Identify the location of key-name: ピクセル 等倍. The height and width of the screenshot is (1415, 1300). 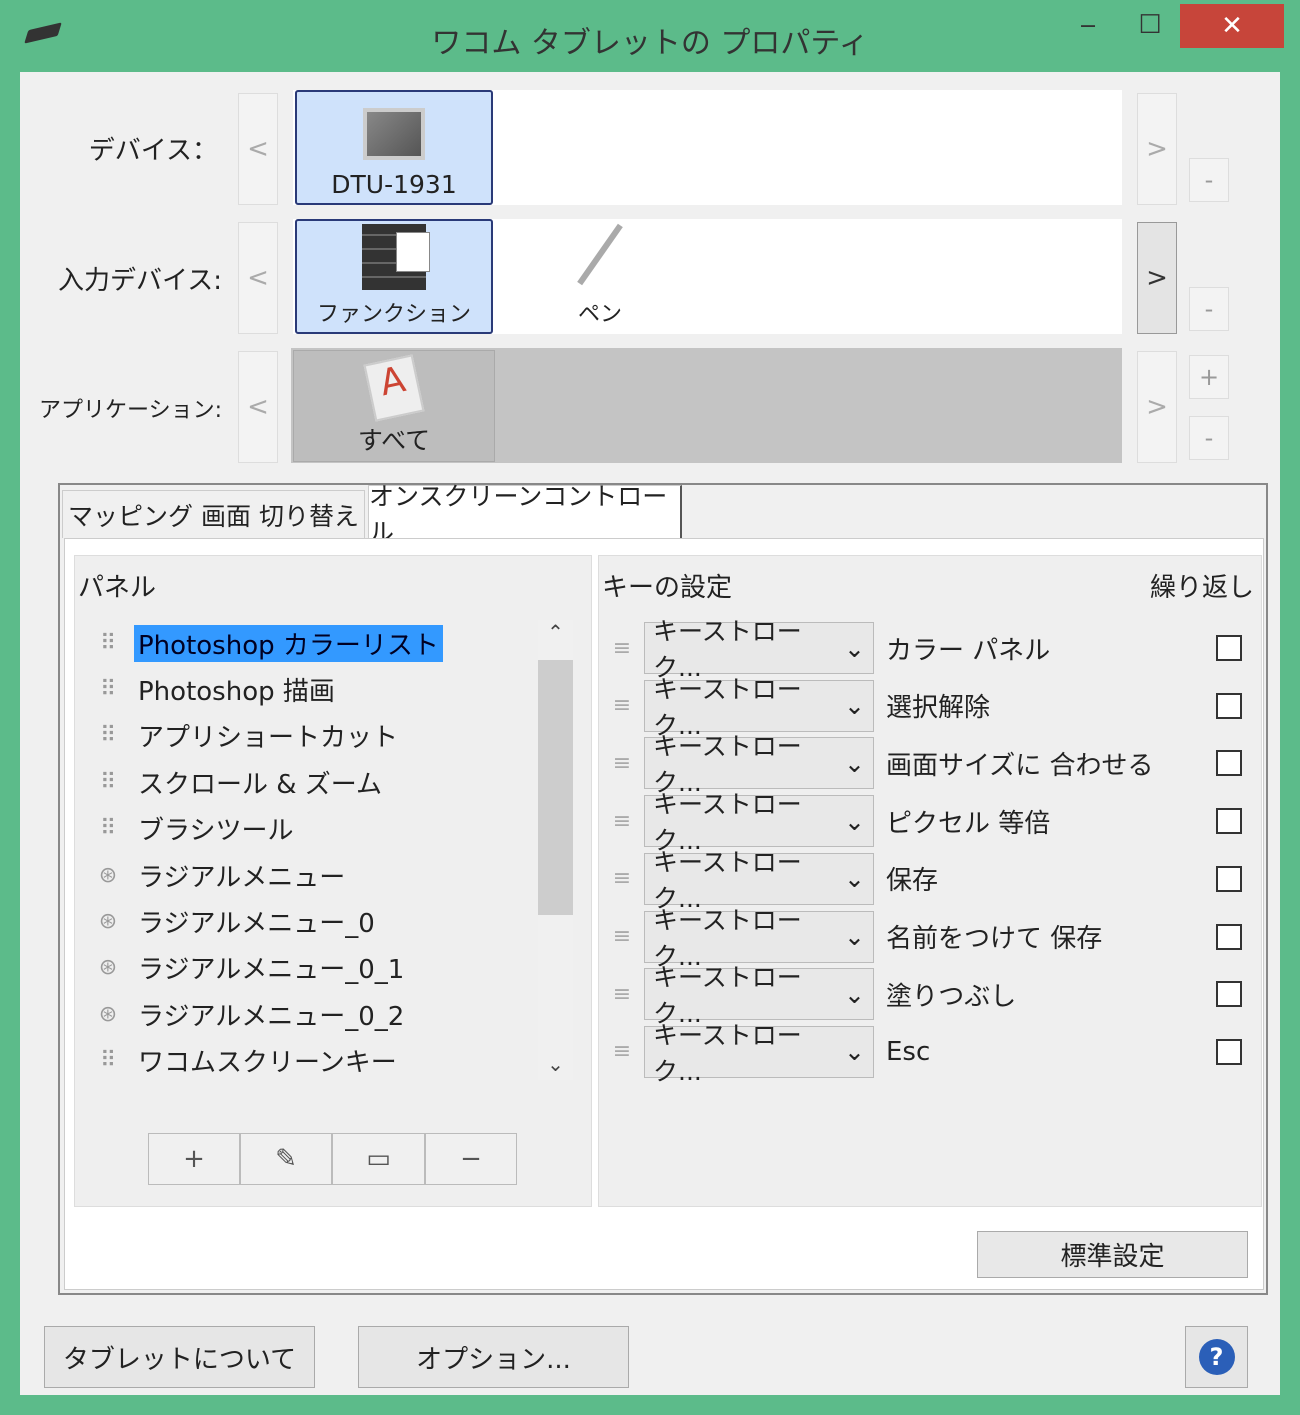
(968, 823).